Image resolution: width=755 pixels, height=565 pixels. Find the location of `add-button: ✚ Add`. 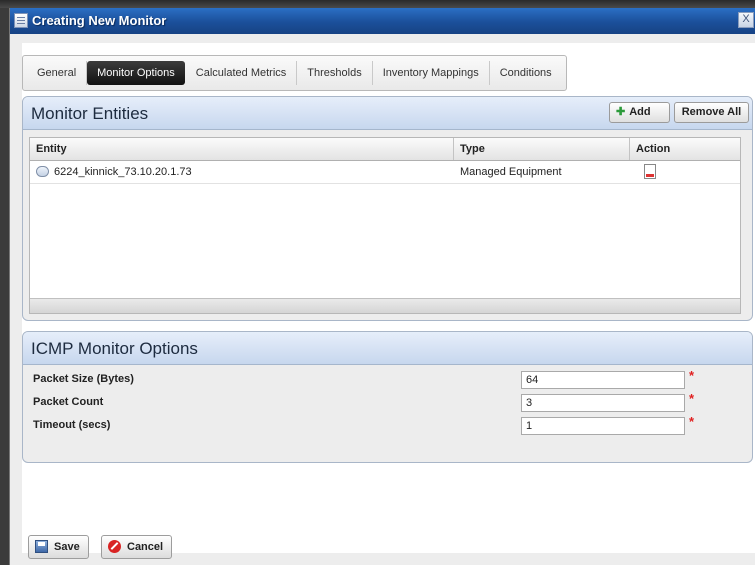

add-button: ✚ Add is located at coordinates (639, 112).